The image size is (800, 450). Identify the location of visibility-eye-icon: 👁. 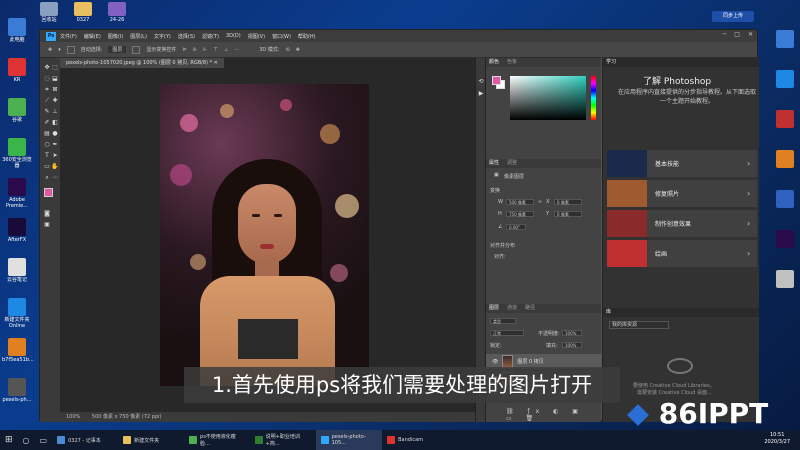
(495, 362).